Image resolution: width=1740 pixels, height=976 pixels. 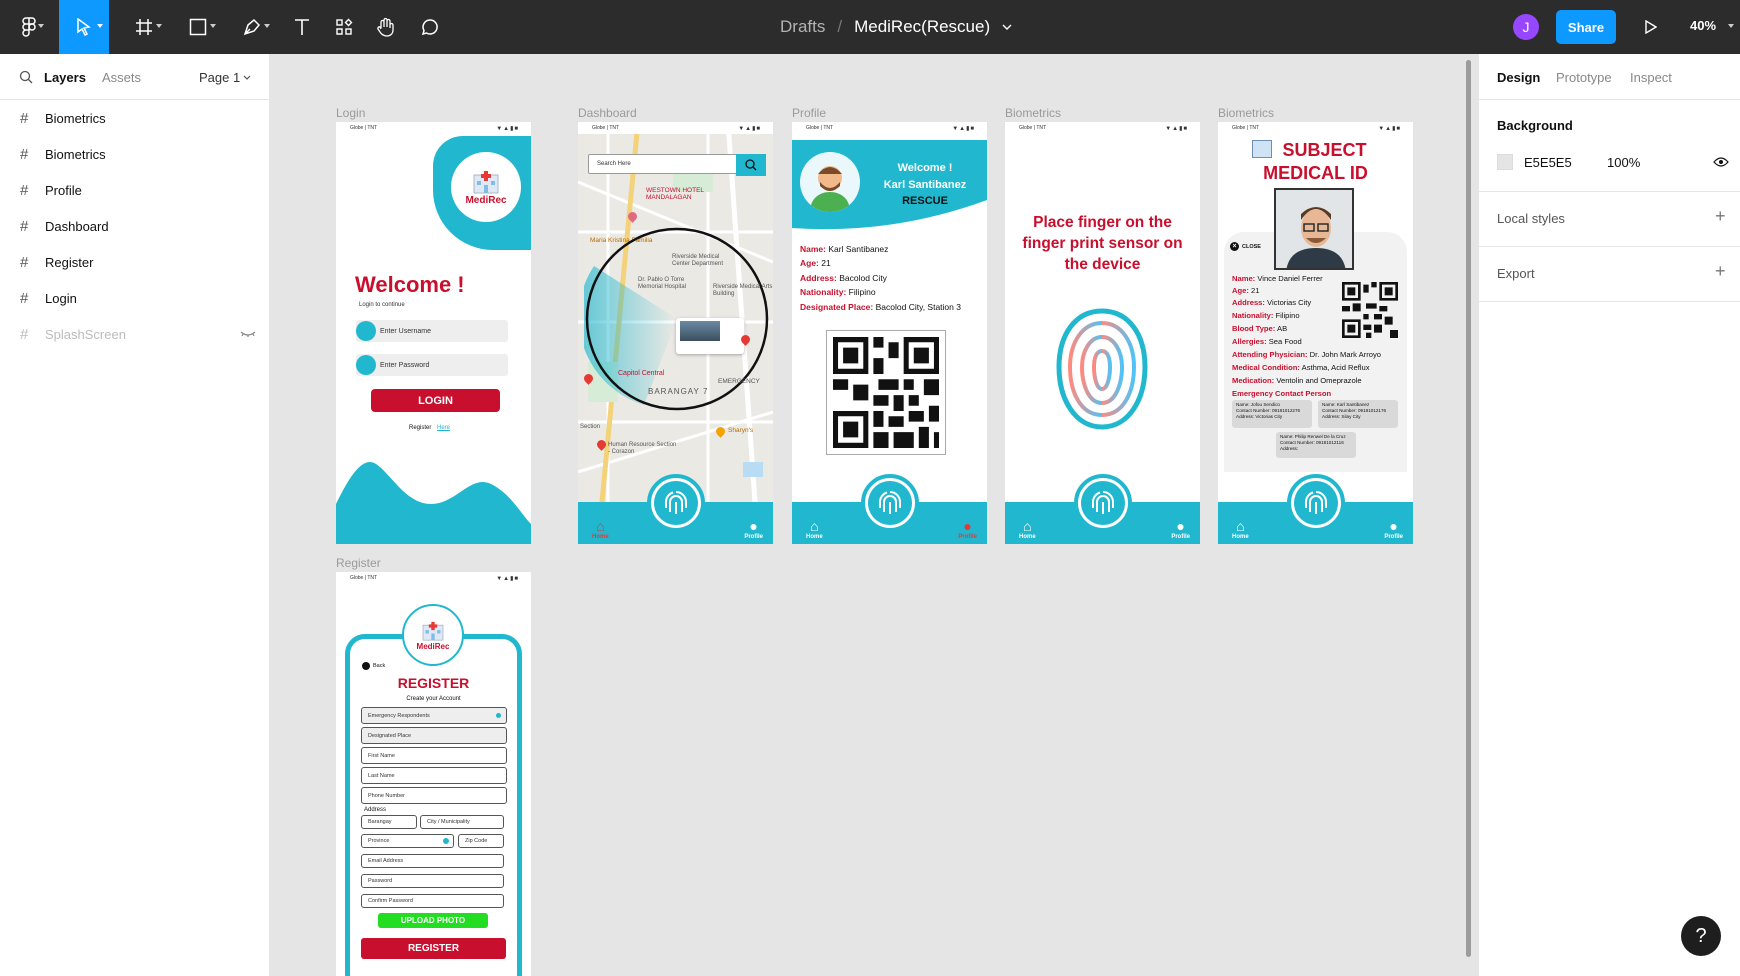 What do you see at coordinates (863, 278) in the screenshot?
I see `field-value: Bacolod City` at bounding box center [863, 278].